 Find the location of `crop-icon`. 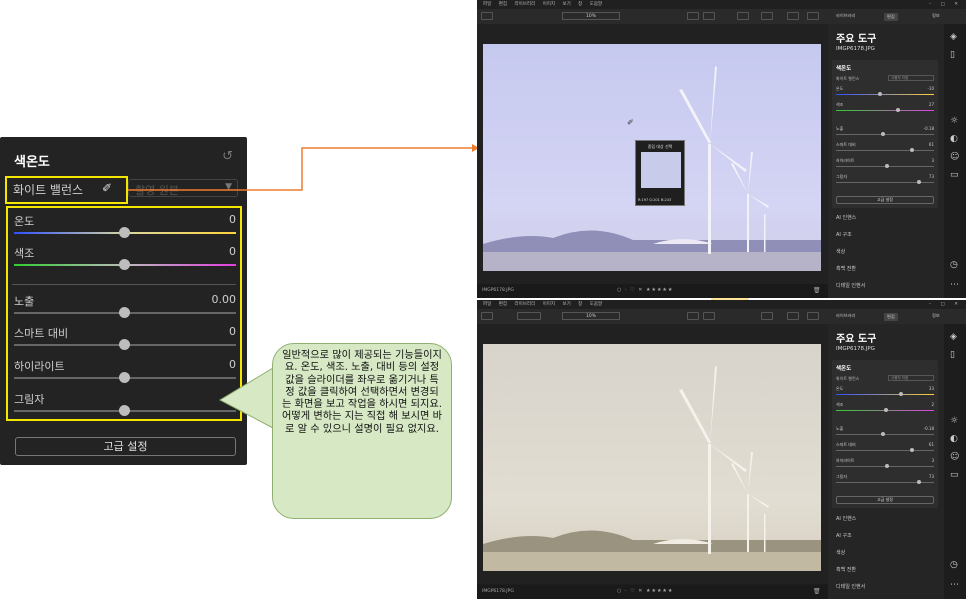

crop-icon is located at coordinates (743, 16).